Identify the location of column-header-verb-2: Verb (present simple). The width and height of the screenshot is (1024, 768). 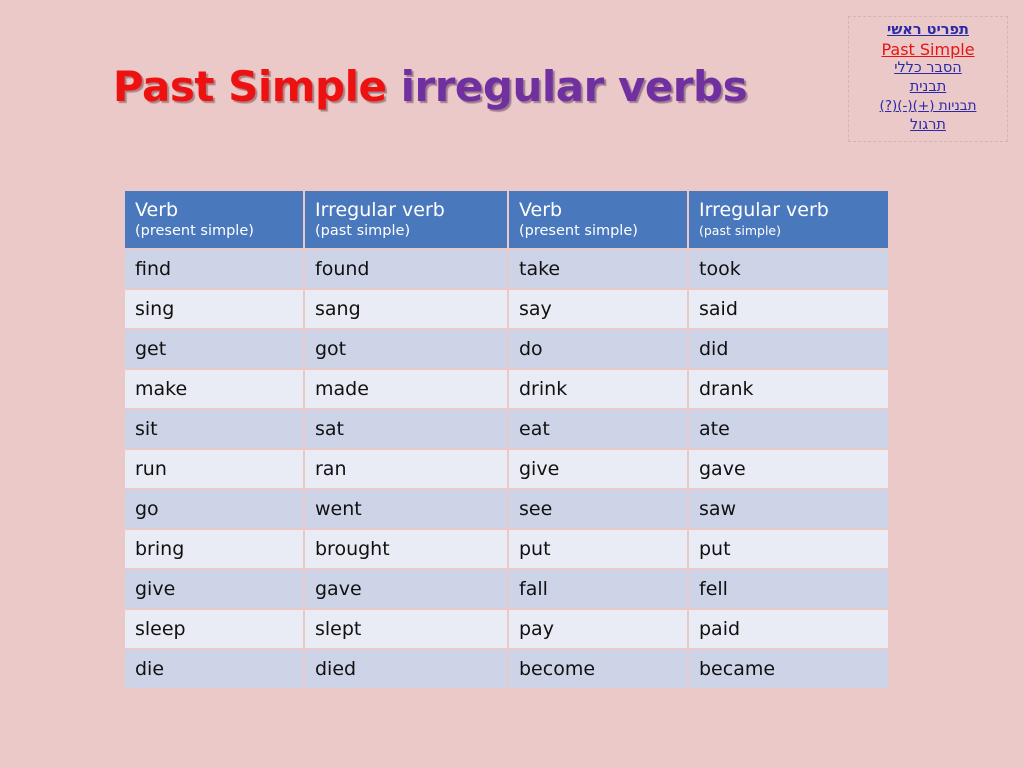
(598, 219).